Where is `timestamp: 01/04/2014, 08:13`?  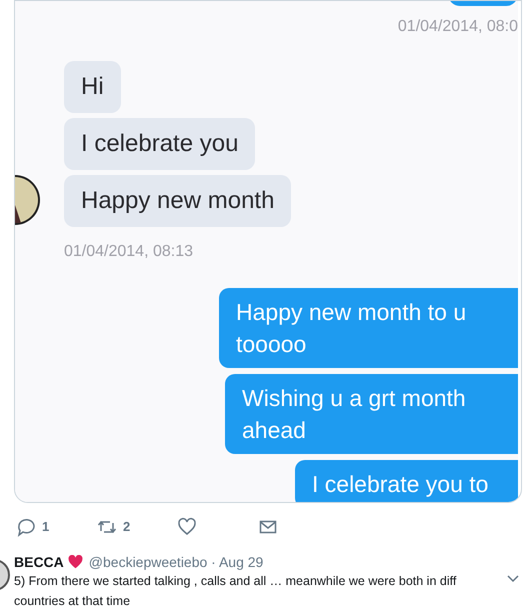
timestamp: 01/04/2014, 08:13 is located at coordinates (129, 252).